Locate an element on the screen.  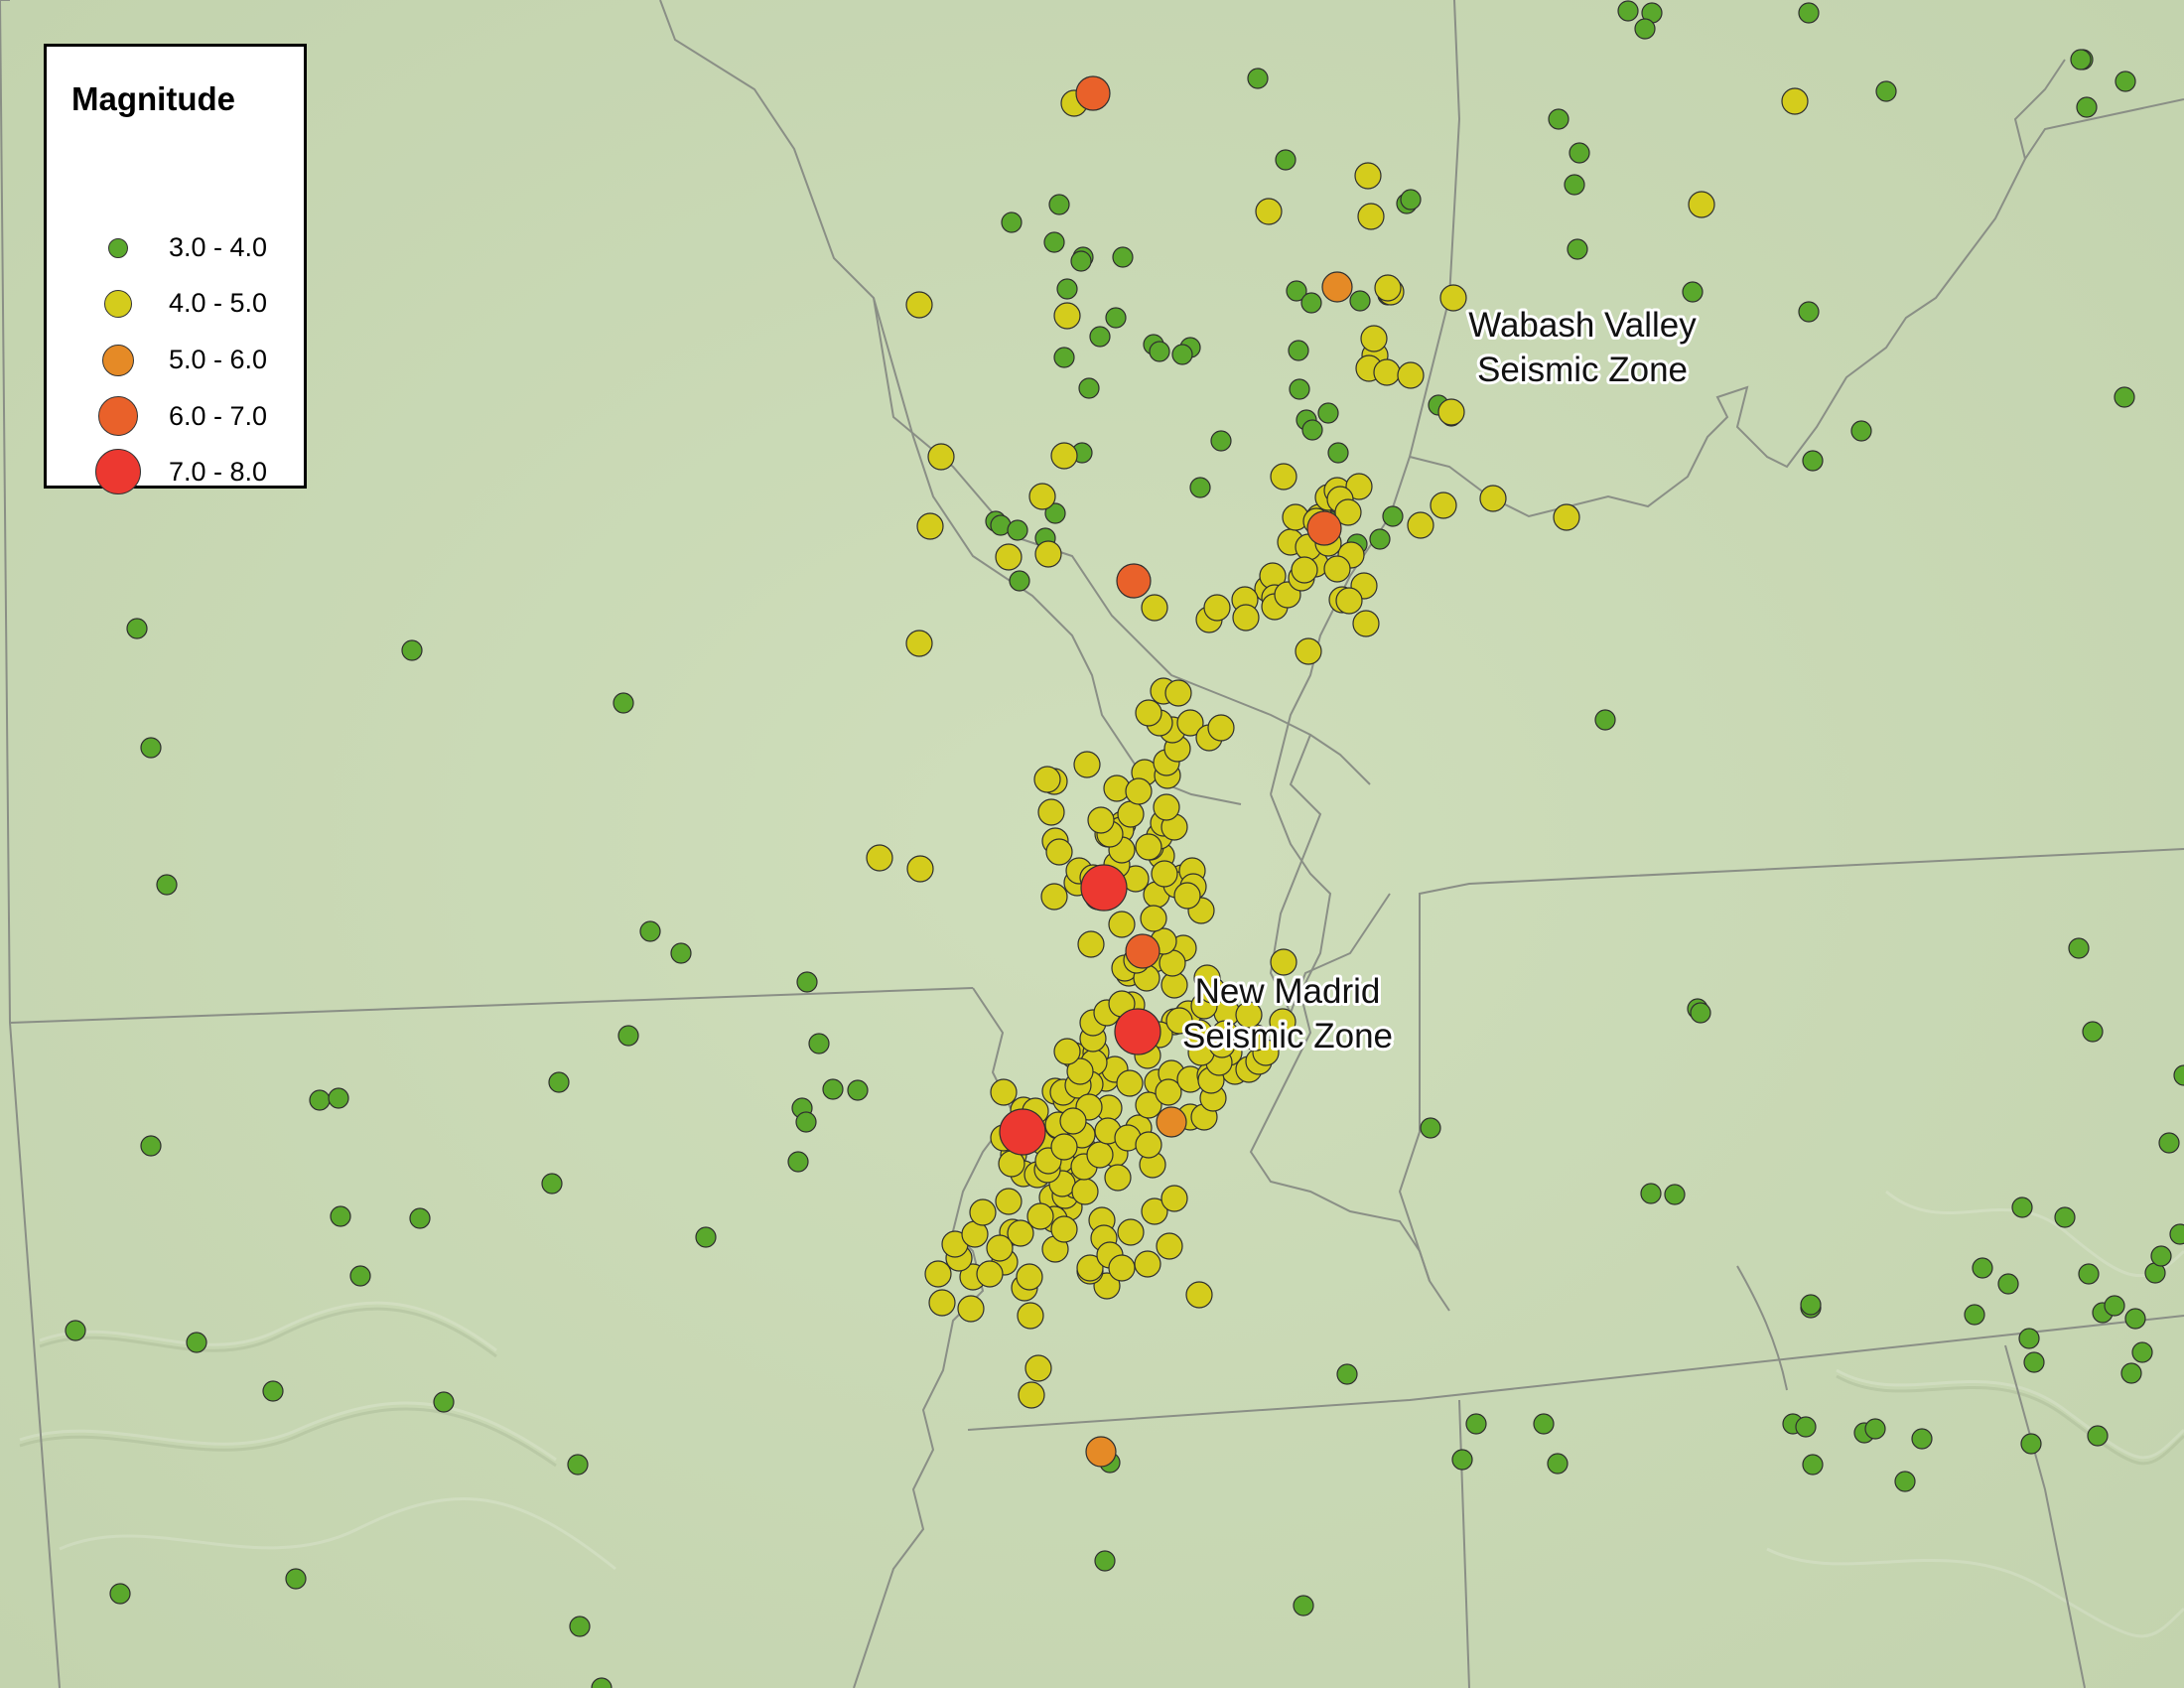
legend-item: 6.0 - 7.0 is located at coordinates (175, 417).